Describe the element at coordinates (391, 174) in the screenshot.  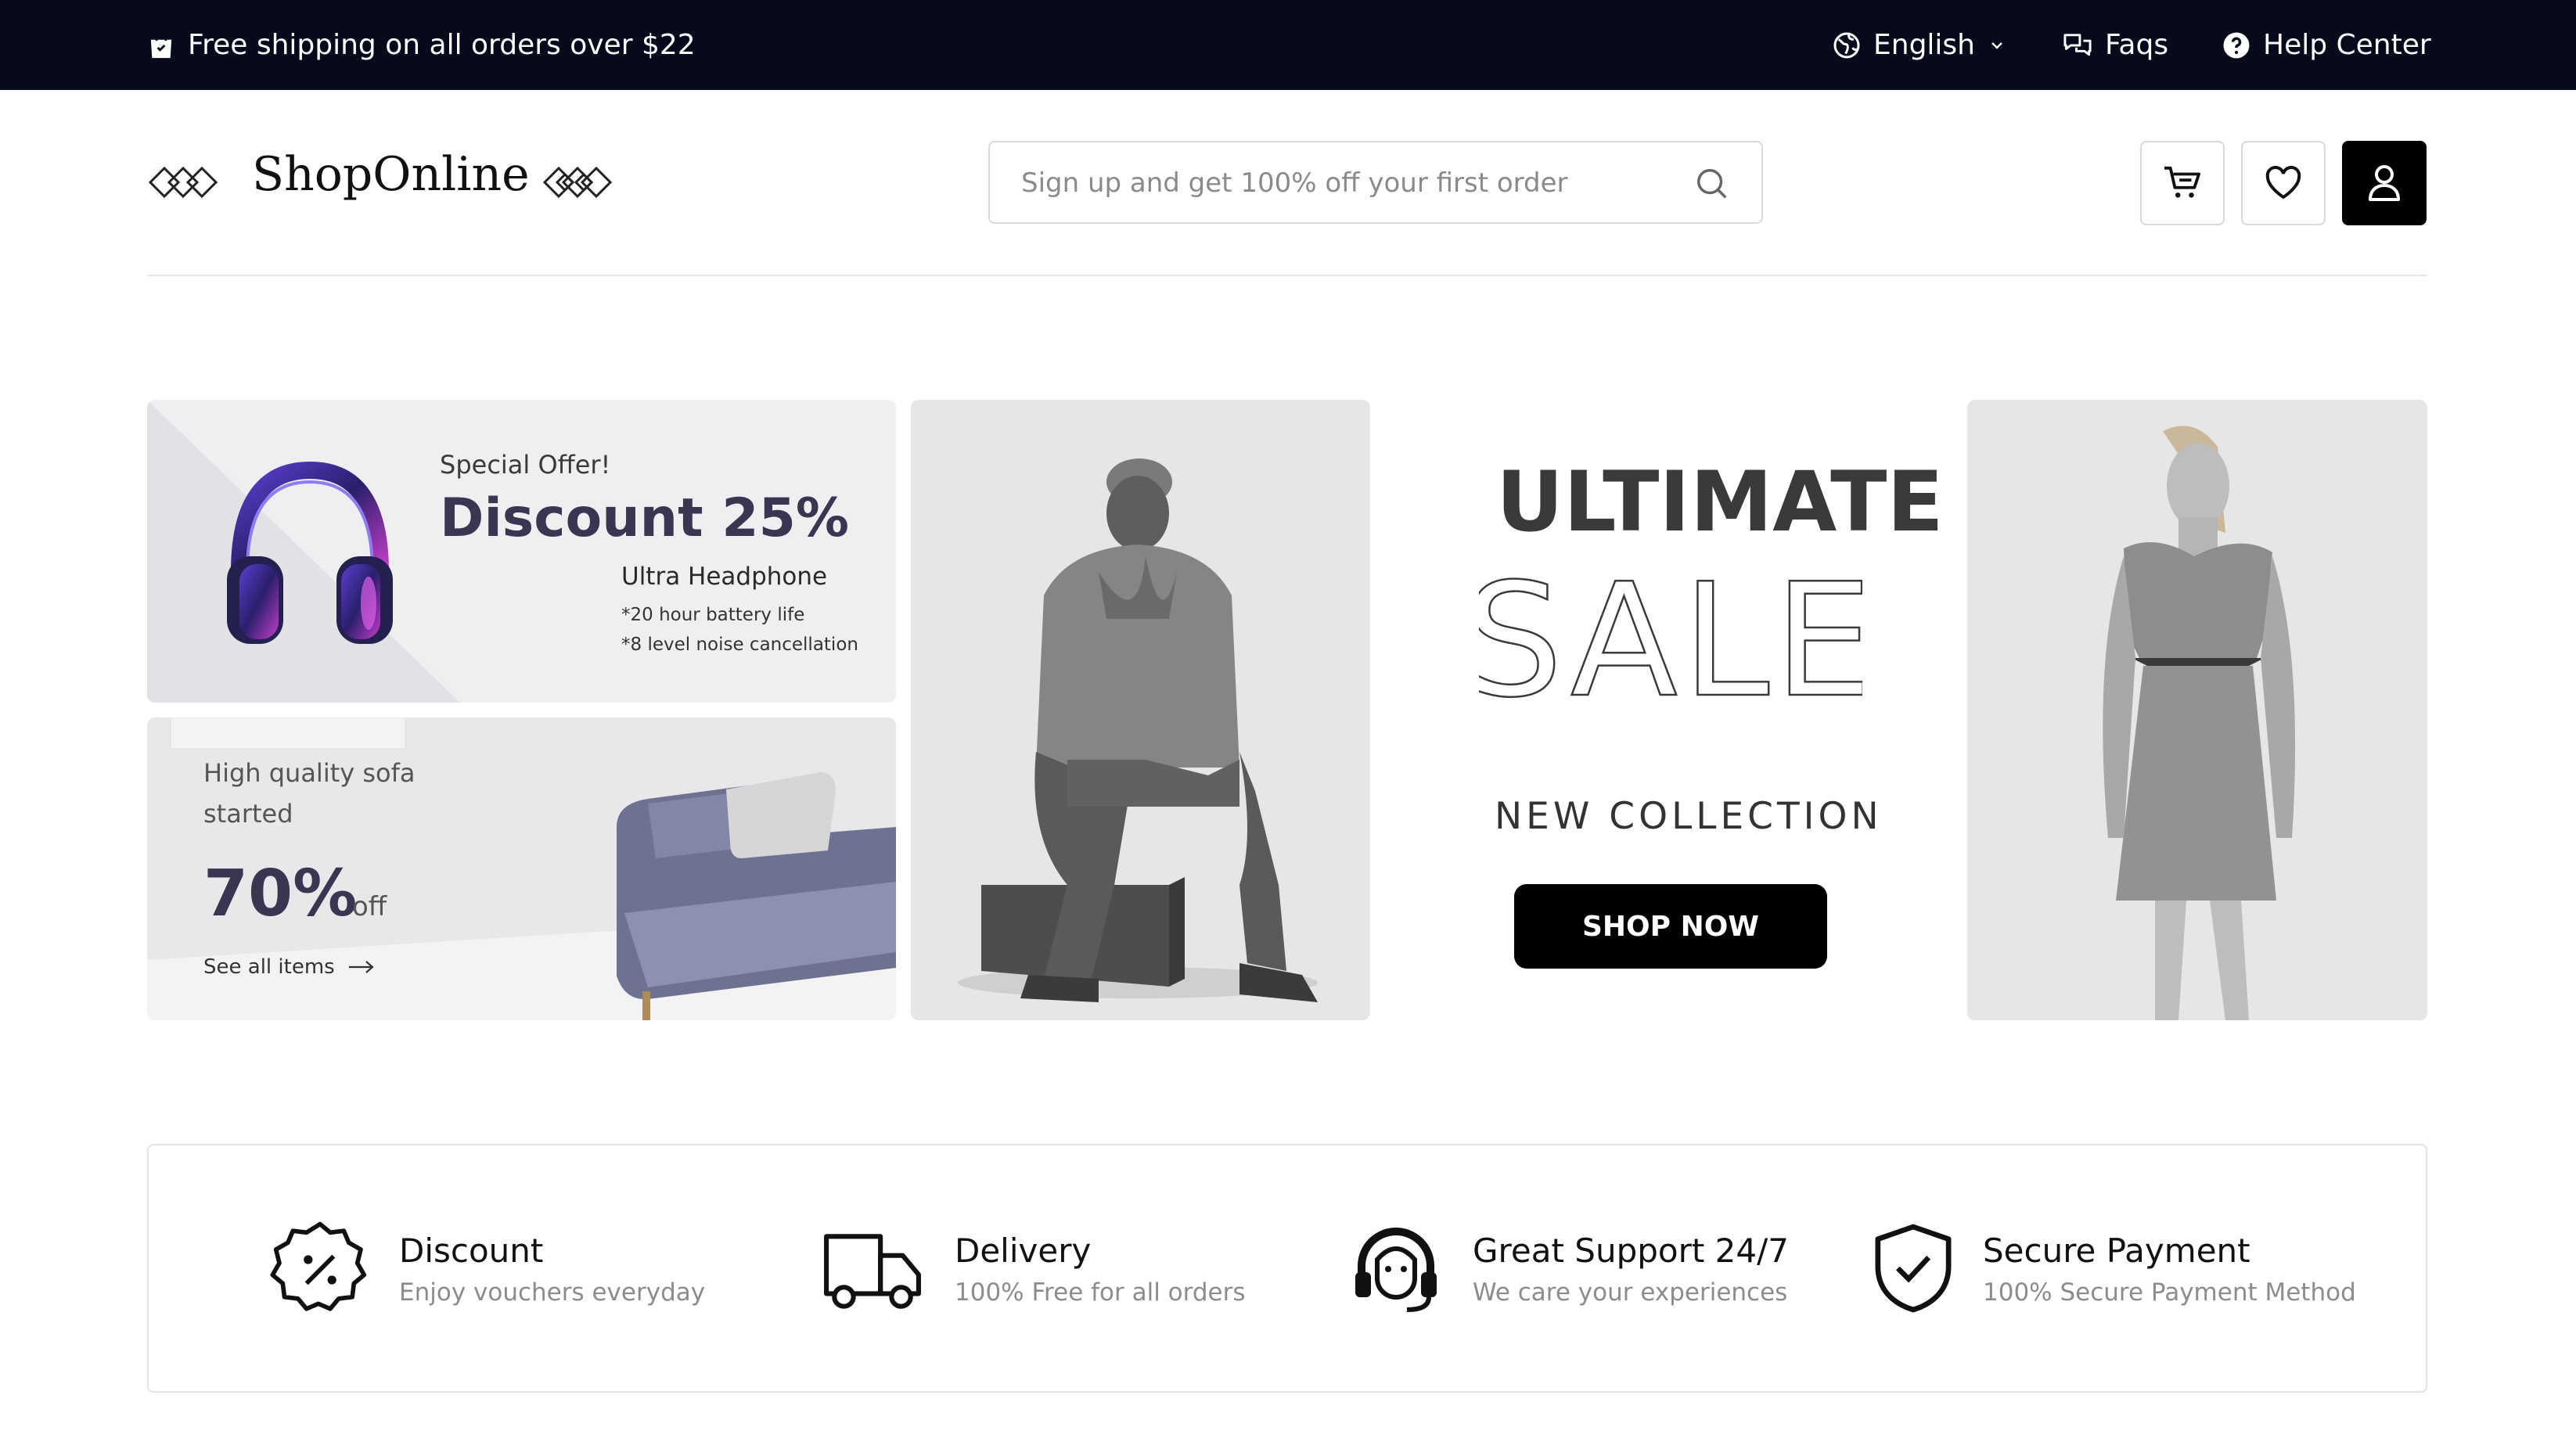
I see `brand-logo: ShopOnline` at that location.